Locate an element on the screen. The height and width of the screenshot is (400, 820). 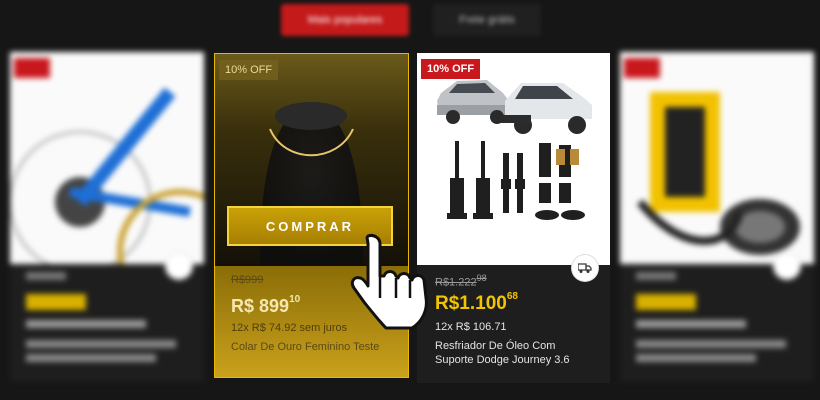
product-title: Colar De Ouro Feminino Teste is located at coordinates (305, 347).